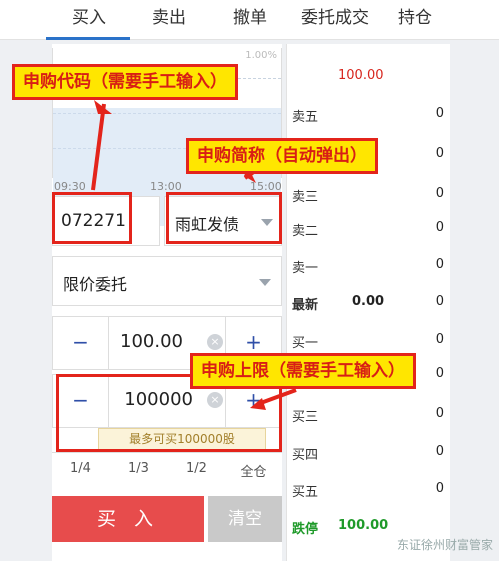  What do you see at coordinates (368, 341) in the screenshot?
I see `bid-row: 买一 0` at bounding box center [368, 341].